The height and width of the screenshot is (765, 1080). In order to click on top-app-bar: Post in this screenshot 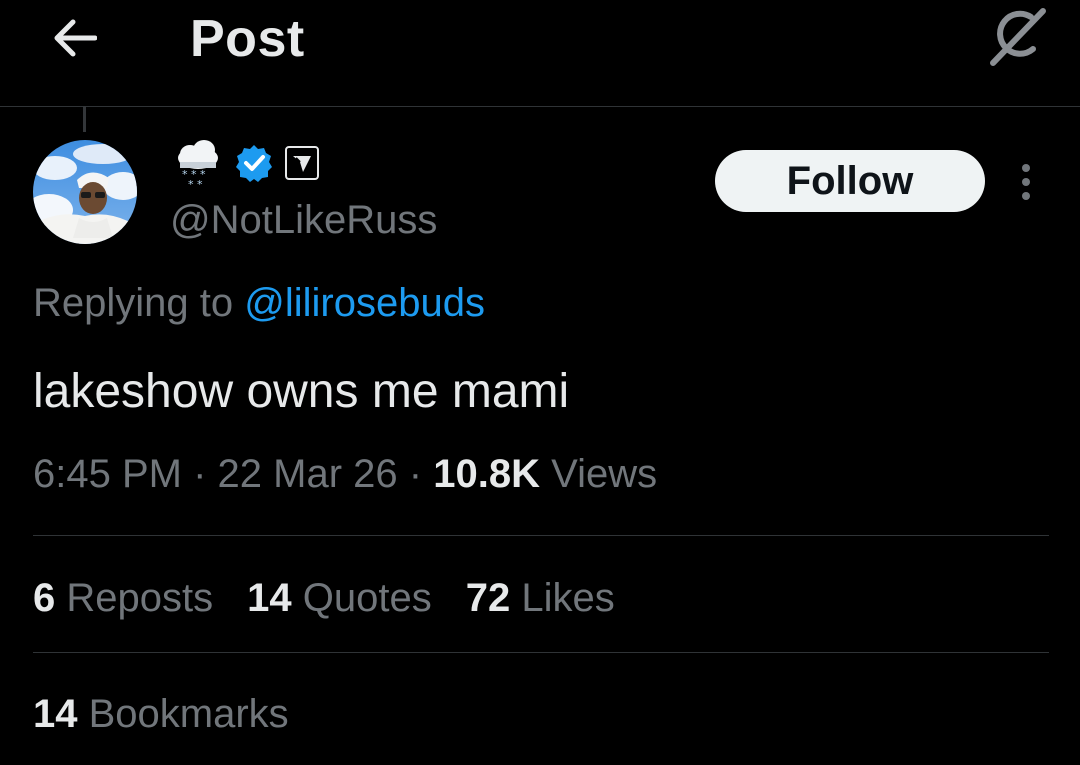, I will do `click(540, 53)`.